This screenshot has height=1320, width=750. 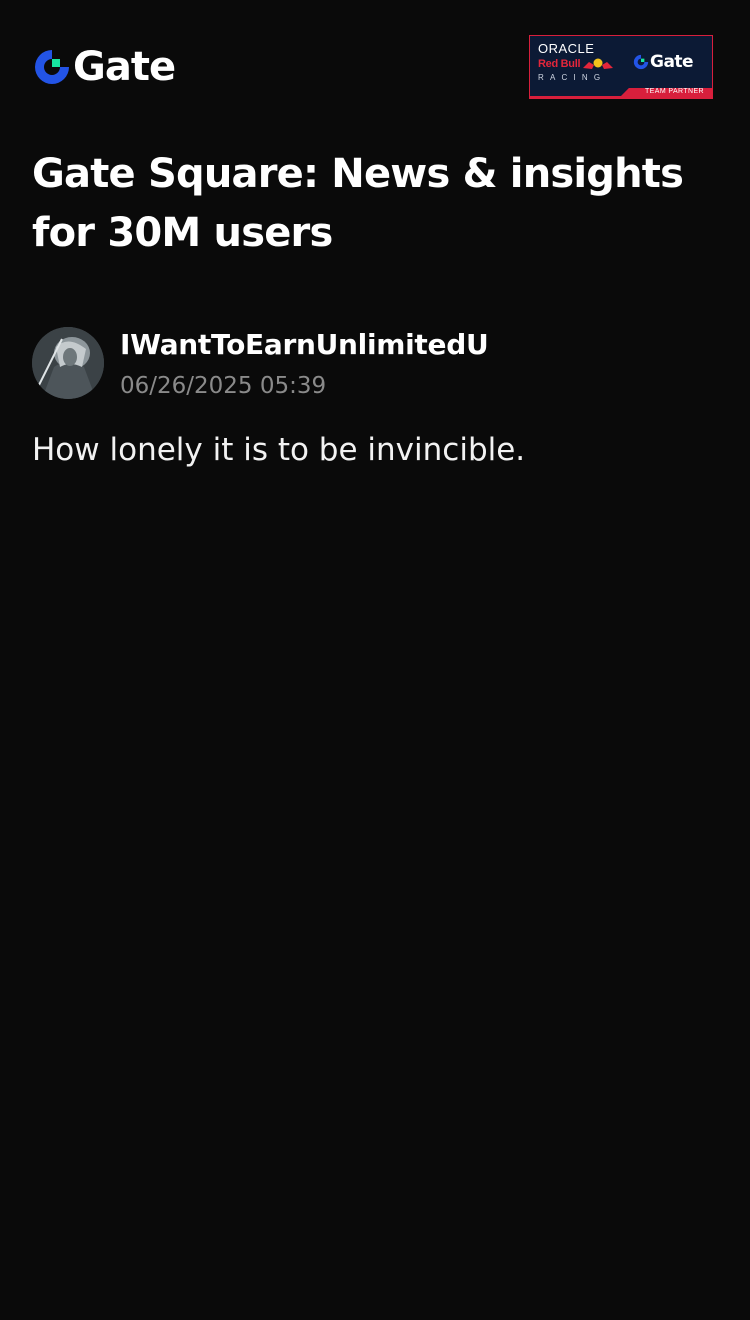 I want to click on user-avatar, so click(x=68, y=363).